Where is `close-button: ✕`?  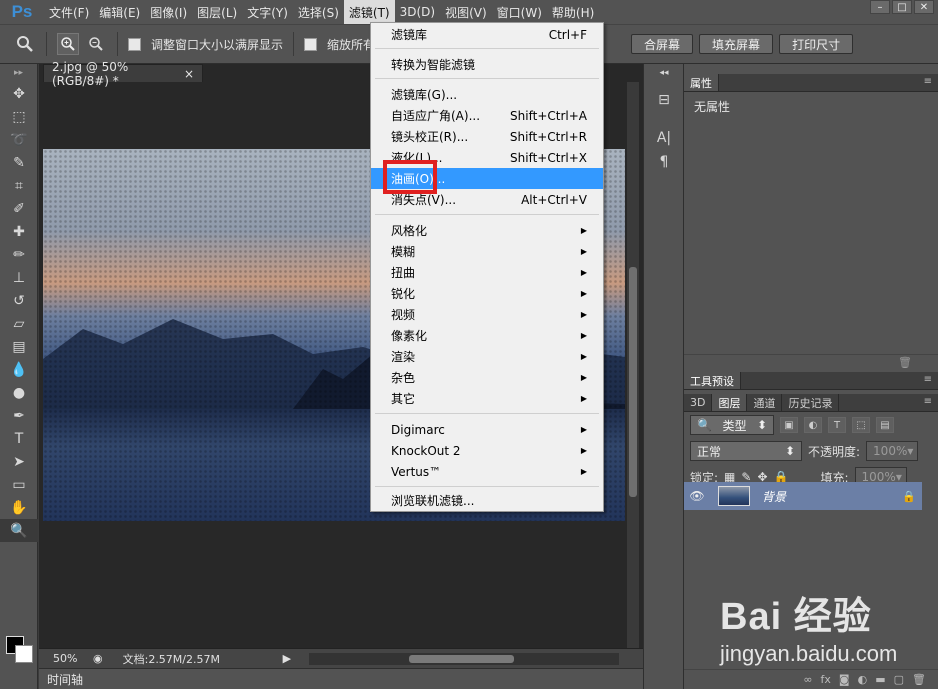
close-button: ✕ is located at coordinates (924, 7).